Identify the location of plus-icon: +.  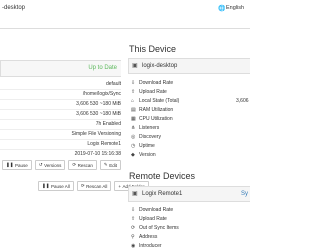
(119, 186).